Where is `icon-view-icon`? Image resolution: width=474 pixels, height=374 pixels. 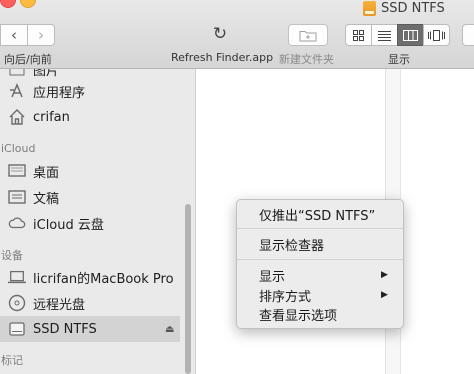 icon-view-icon is located at coordinates (358, 35).